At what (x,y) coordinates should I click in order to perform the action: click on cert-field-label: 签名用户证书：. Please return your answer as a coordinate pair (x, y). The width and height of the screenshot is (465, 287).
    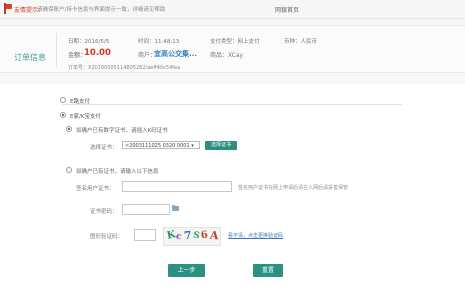
    Looking at the image, I should click on (95, 189).